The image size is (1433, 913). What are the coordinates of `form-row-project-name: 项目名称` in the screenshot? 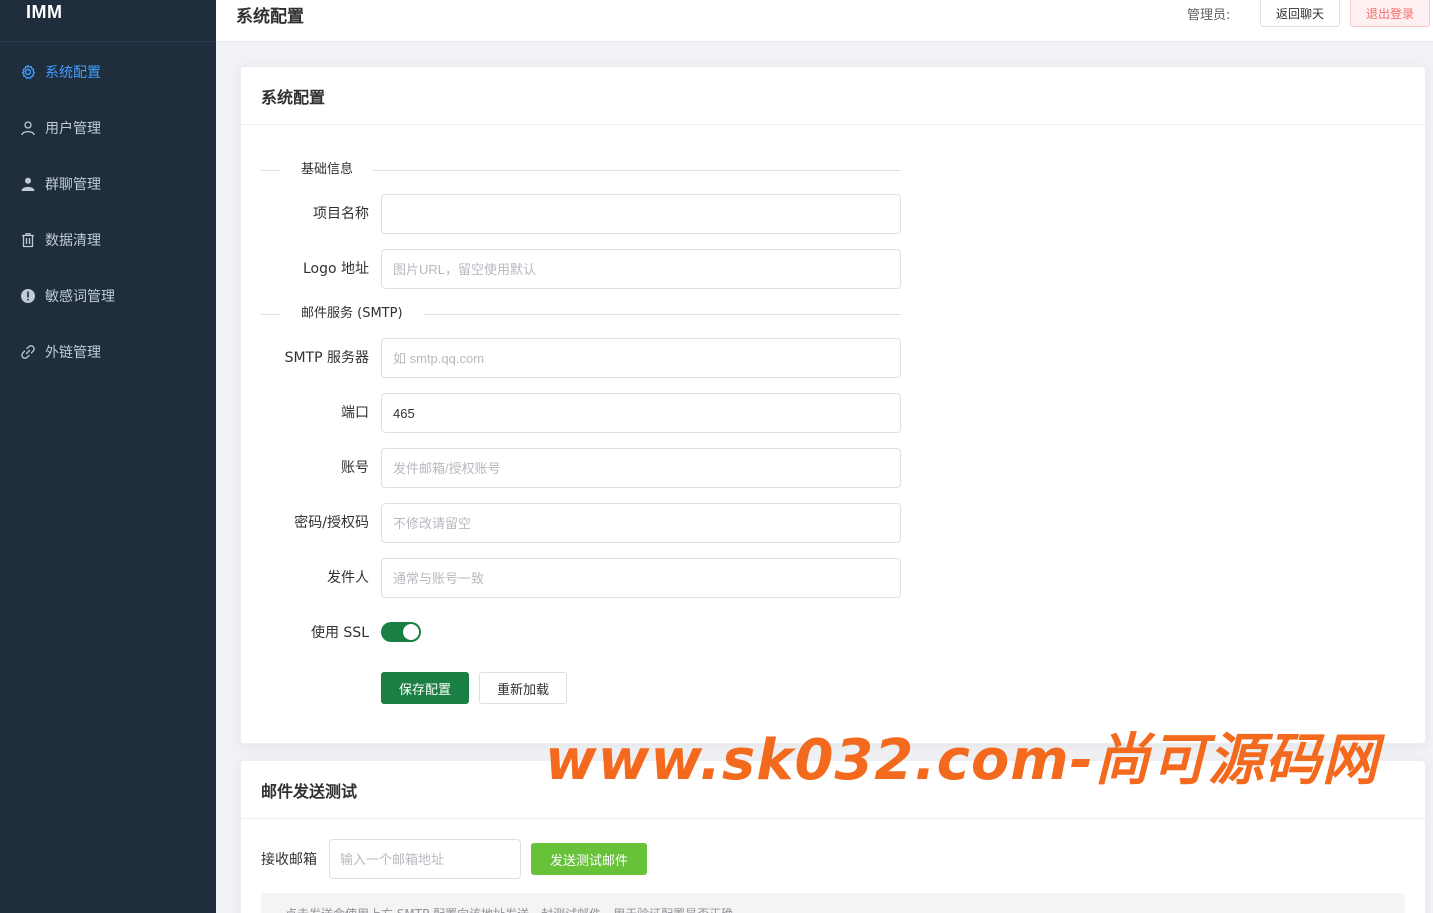 It's located at (591, 214).